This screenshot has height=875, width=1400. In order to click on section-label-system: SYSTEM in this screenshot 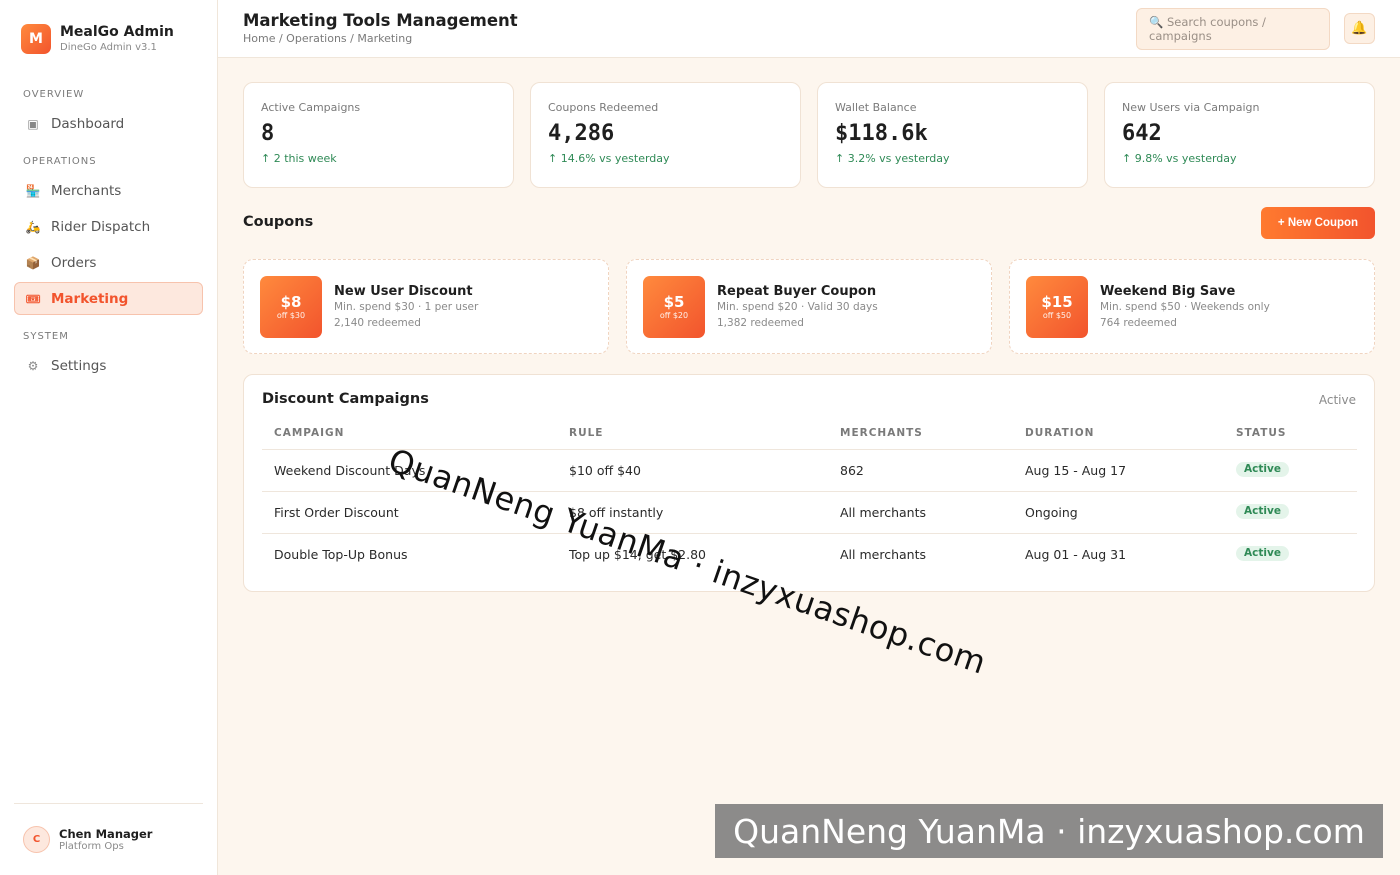, I will do `click(46, 336)`.